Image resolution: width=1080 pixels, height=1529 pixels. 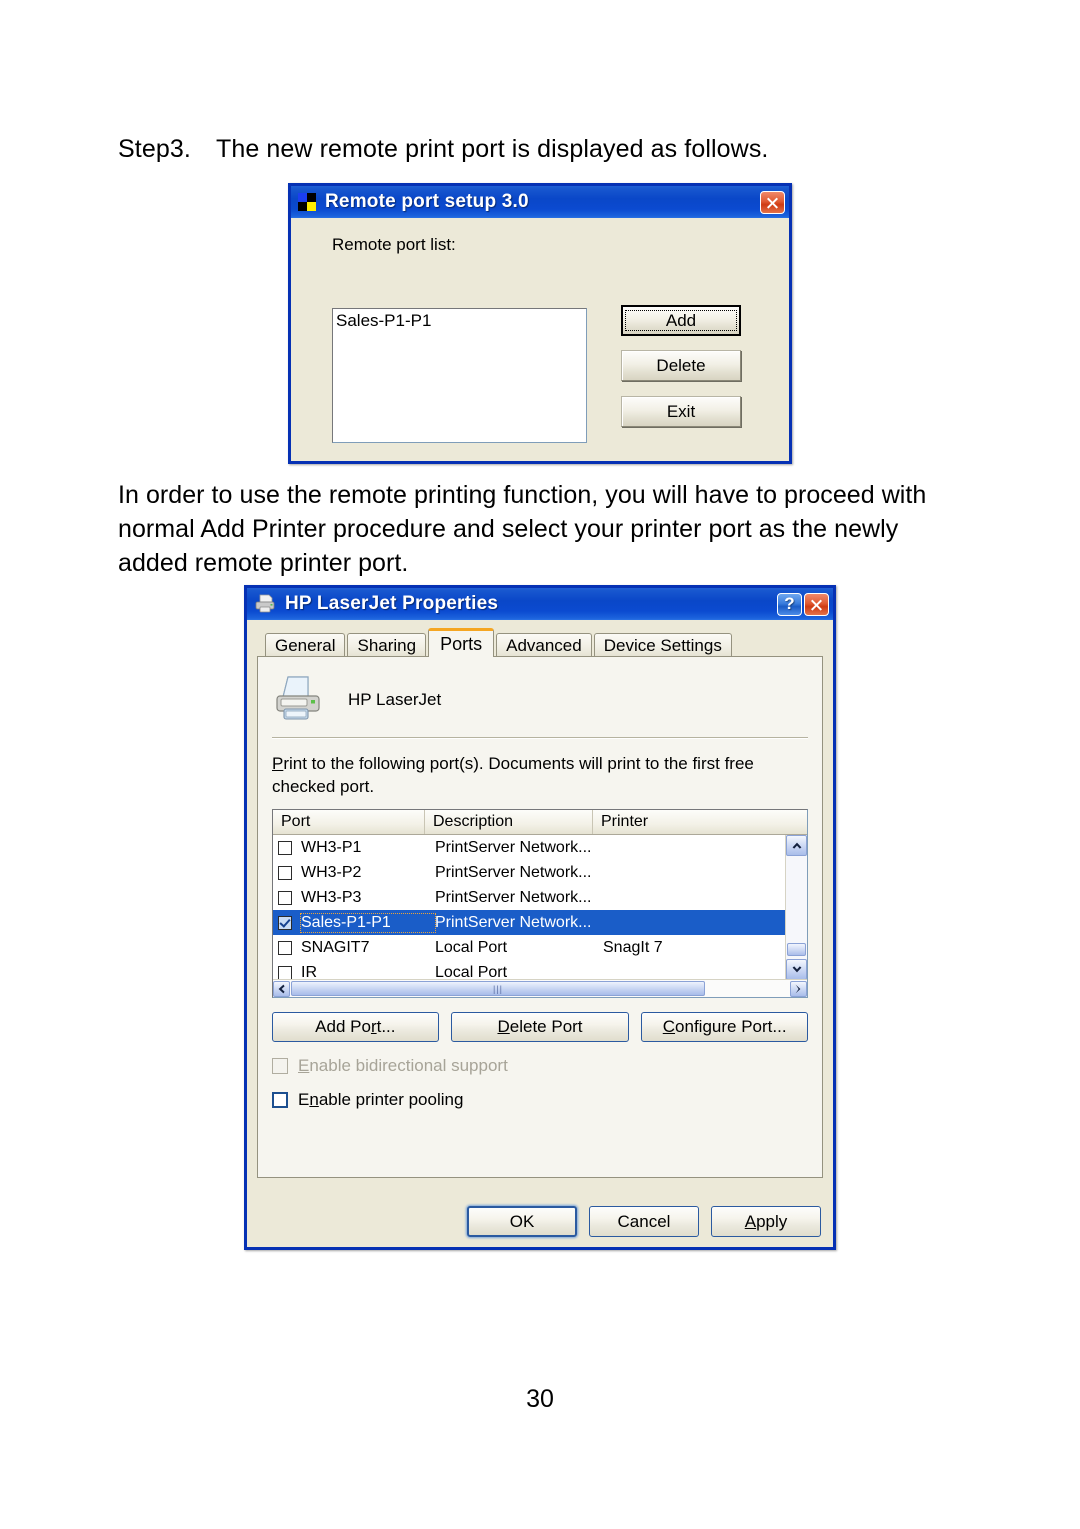 I want to click on delete-button-label: Delete, so click(x=681, y=365).